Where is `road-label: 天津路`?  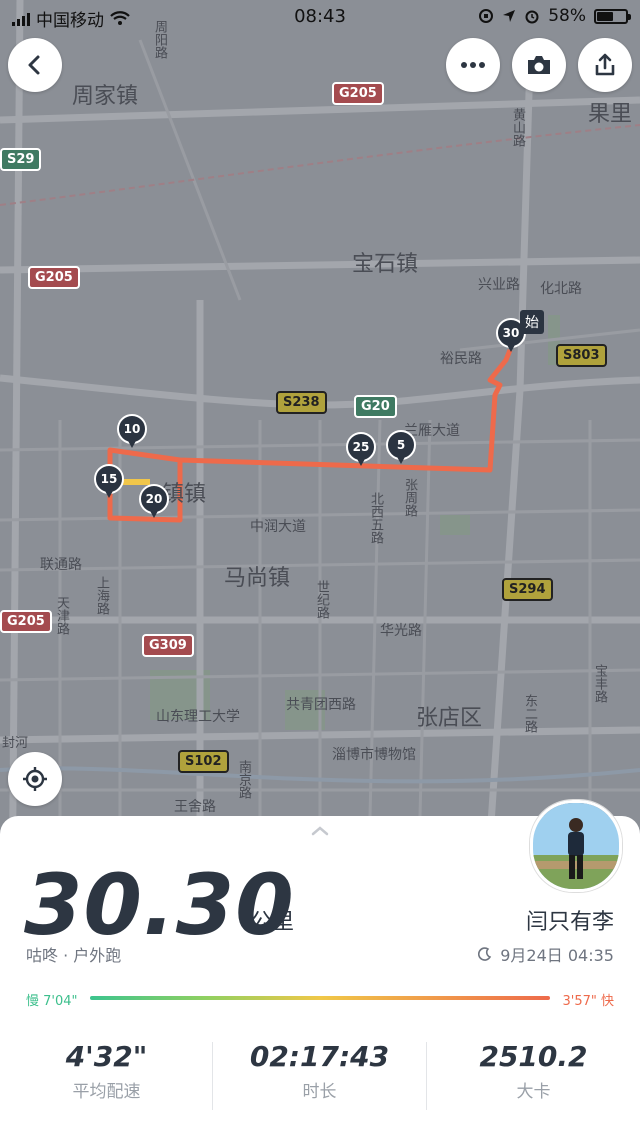
road-label: 天津路 is located at coordinates (61, 615).